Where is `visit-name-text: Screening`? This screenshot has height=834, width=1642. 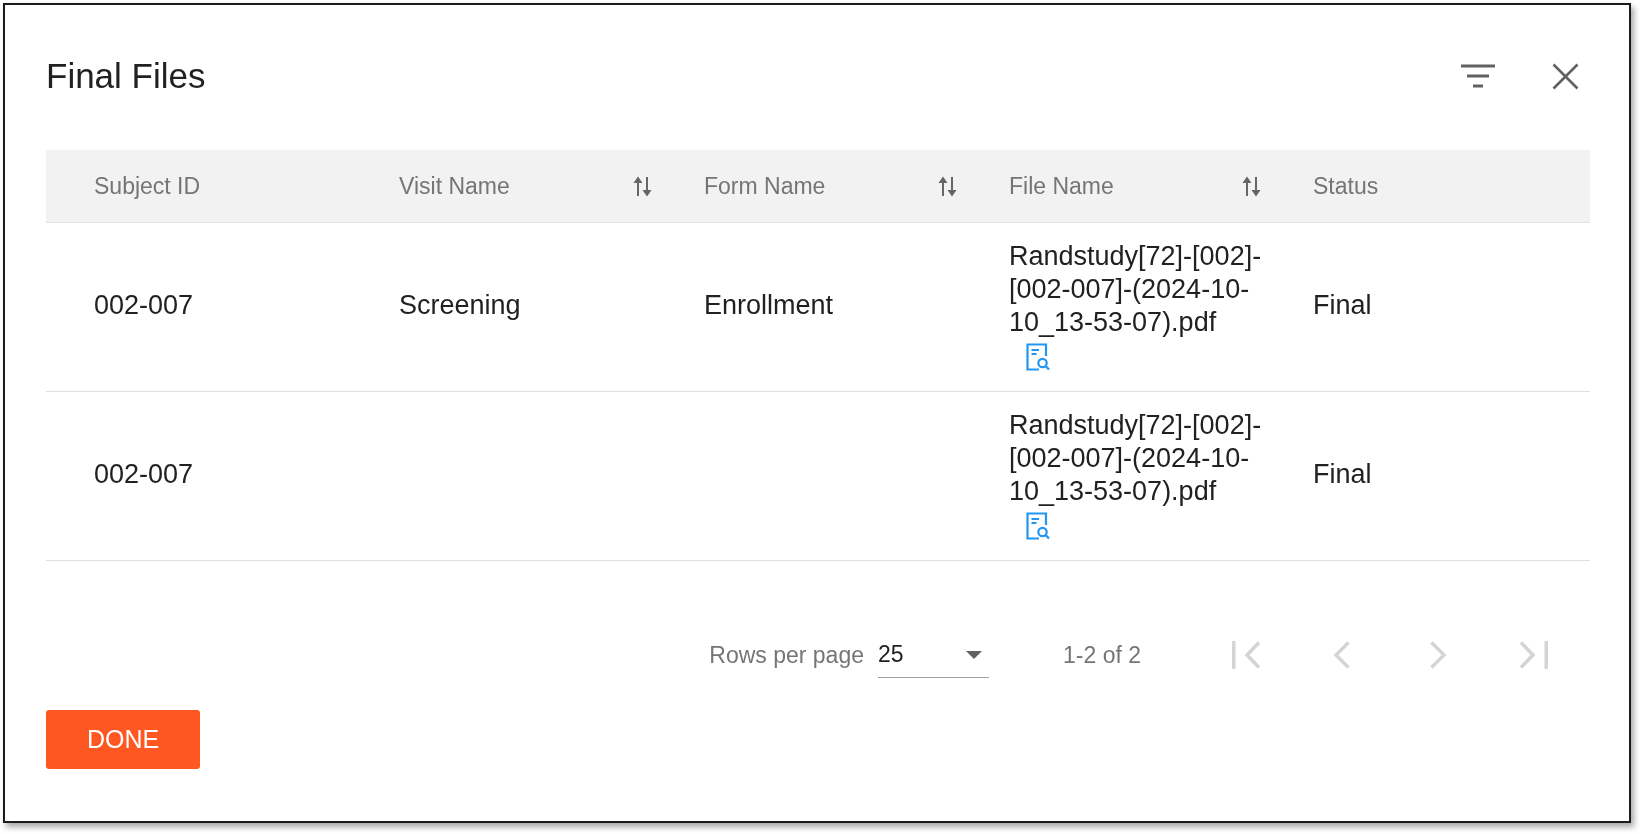
visit-name-text: Screening is located at coordinates (460, 305).